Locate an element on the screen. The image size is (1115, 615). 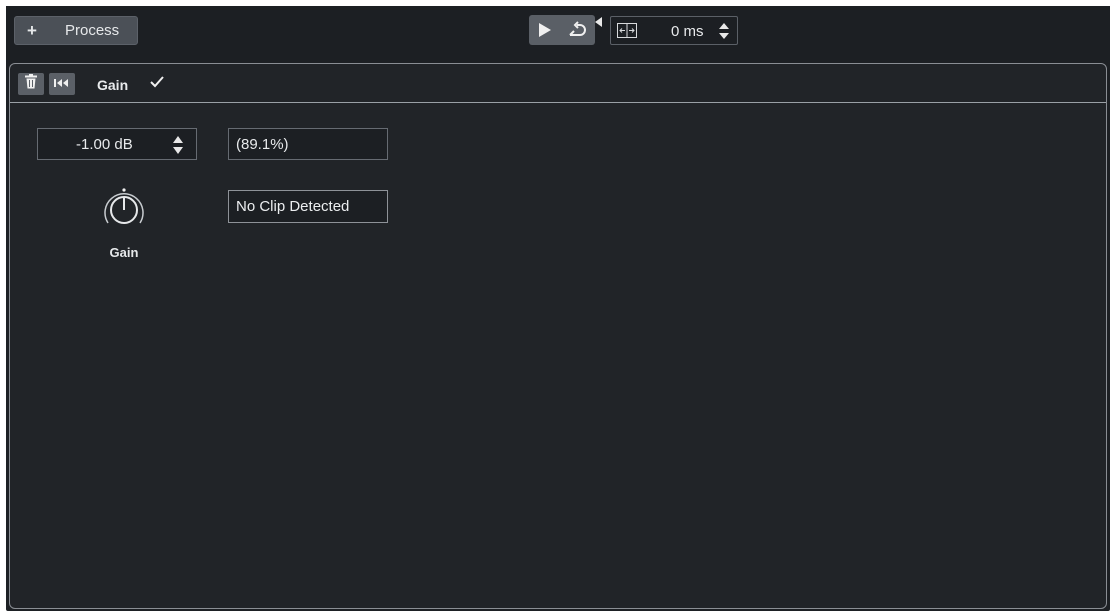
loop-icon is located at coordinates (577, 30).